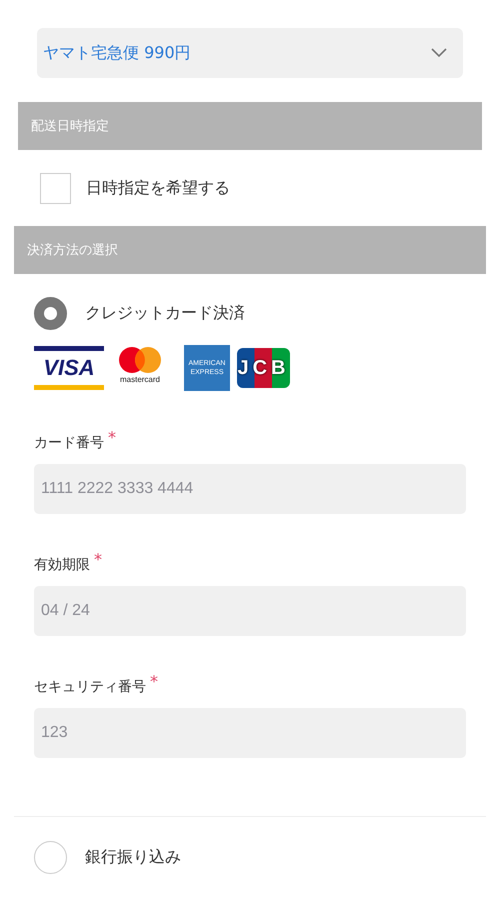 This screenshot has height=900, width=500. What do you see at coordinates (69, 443) in the screenshot?
I see `field-label: カード番号` at bounding box center [69, 443].